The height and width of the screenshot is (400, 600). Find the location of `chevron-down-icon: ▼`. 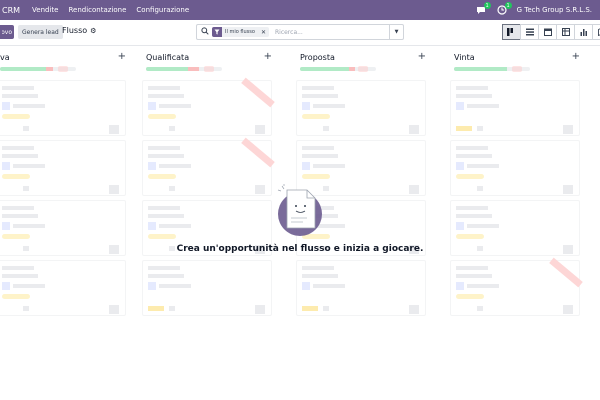

chevron-down-icon: ▼ is located at coordinates (396, 32).